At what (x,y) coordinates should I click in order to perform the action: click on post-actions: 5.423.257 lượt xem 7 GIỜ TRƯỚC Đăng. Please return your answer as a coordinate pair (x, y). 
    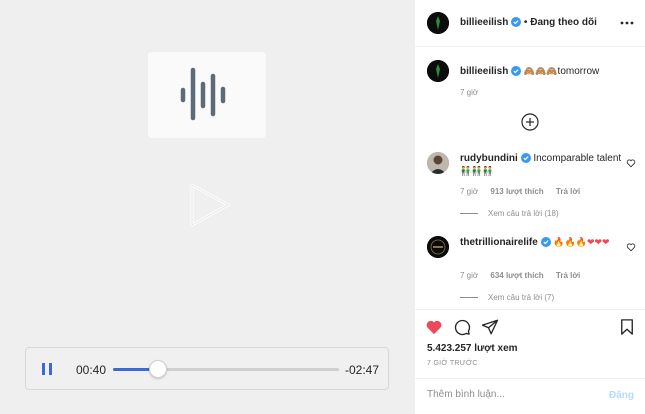
    Looking at the image, I should click on (530, 361).